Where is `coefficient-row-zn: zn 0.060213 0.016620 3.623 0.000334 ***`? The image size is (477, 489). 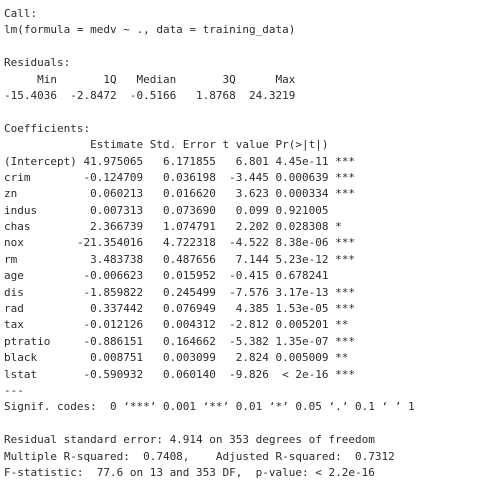
coefficient-row-zn: zn 0.060213 0.016620 3.623 0.000334 *** is located at coordinates (179, 194).